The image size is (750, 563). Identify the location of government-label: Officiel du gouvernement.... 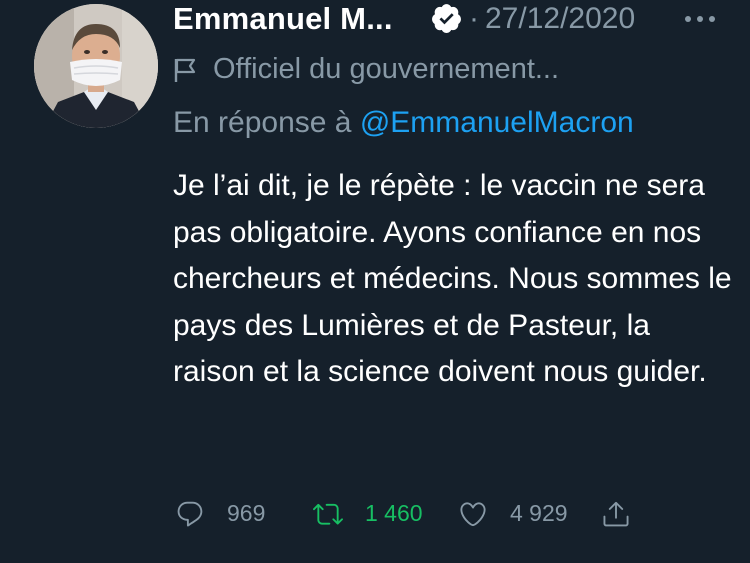
(386, 69).